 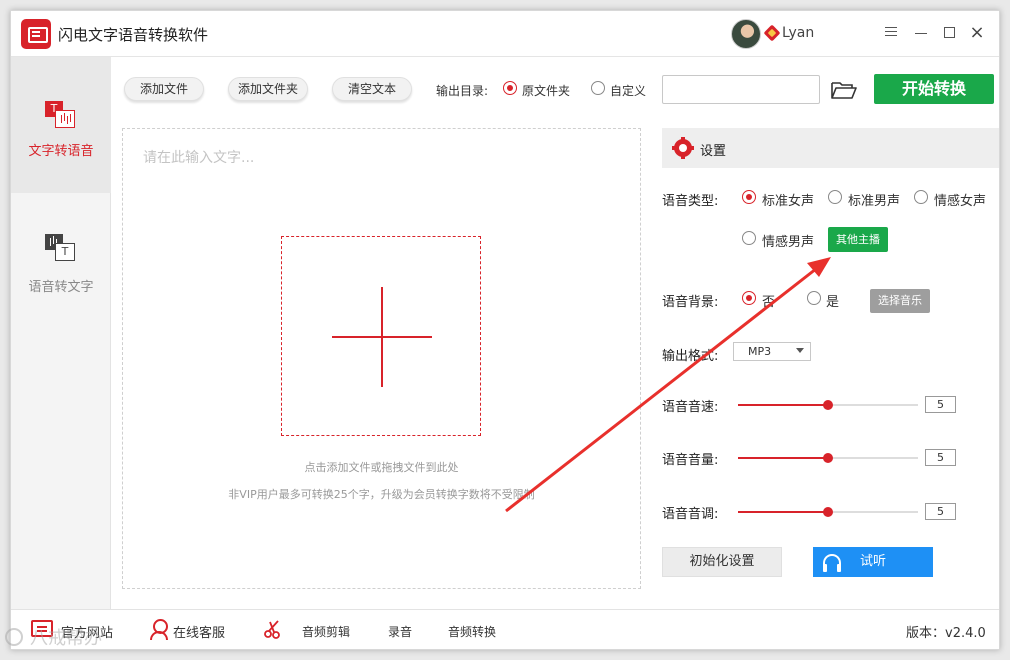 I want to click on output-format-select: MP3, so click(x=772, y=351).